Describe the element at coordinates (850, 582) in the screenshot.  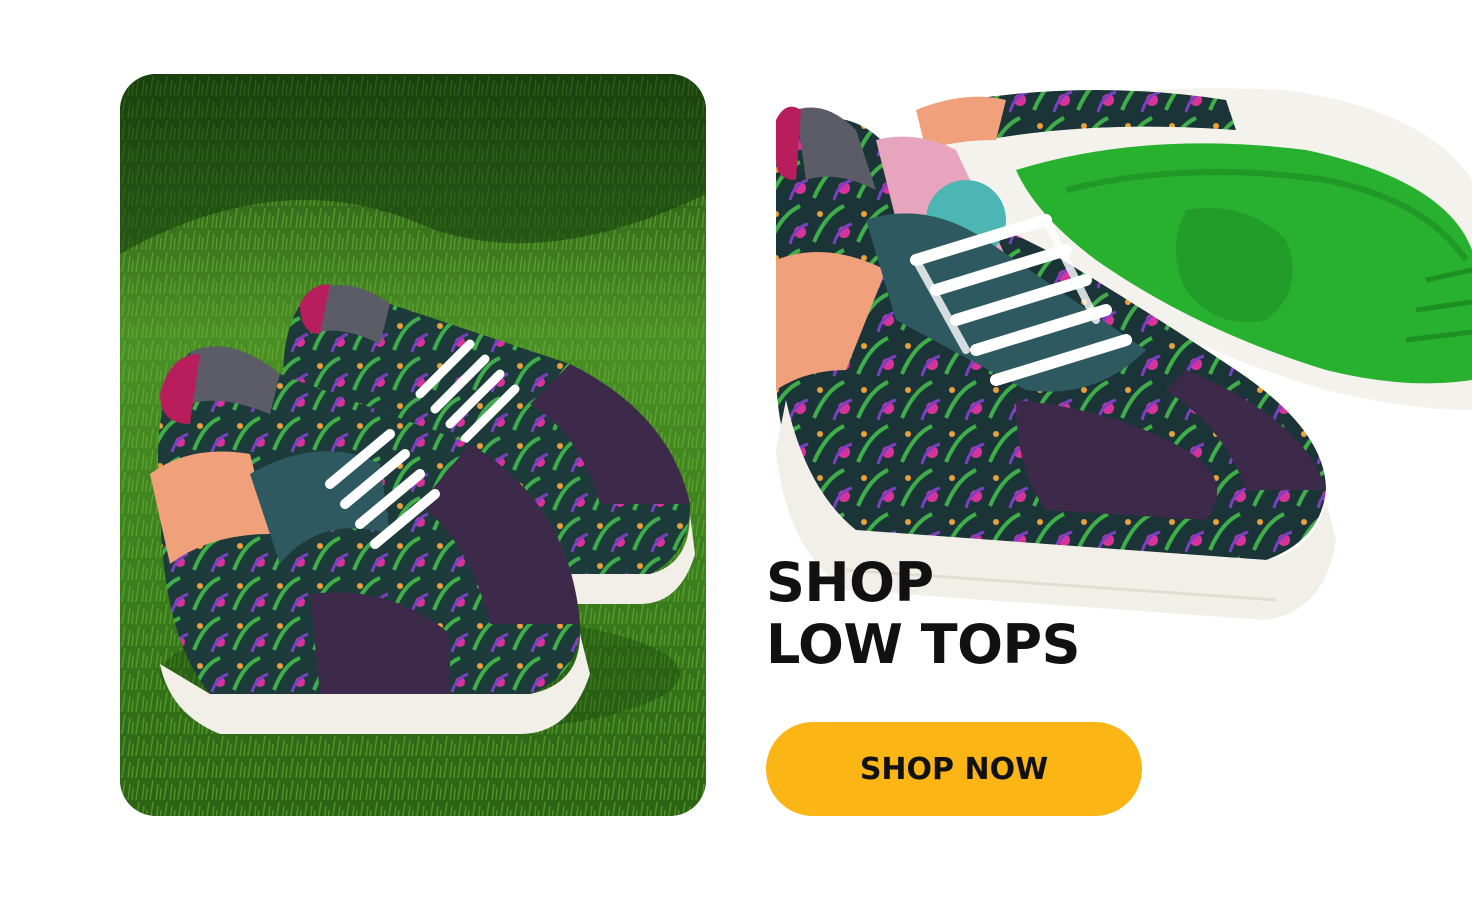
I see `headline-line-1: SHOP` at that location.